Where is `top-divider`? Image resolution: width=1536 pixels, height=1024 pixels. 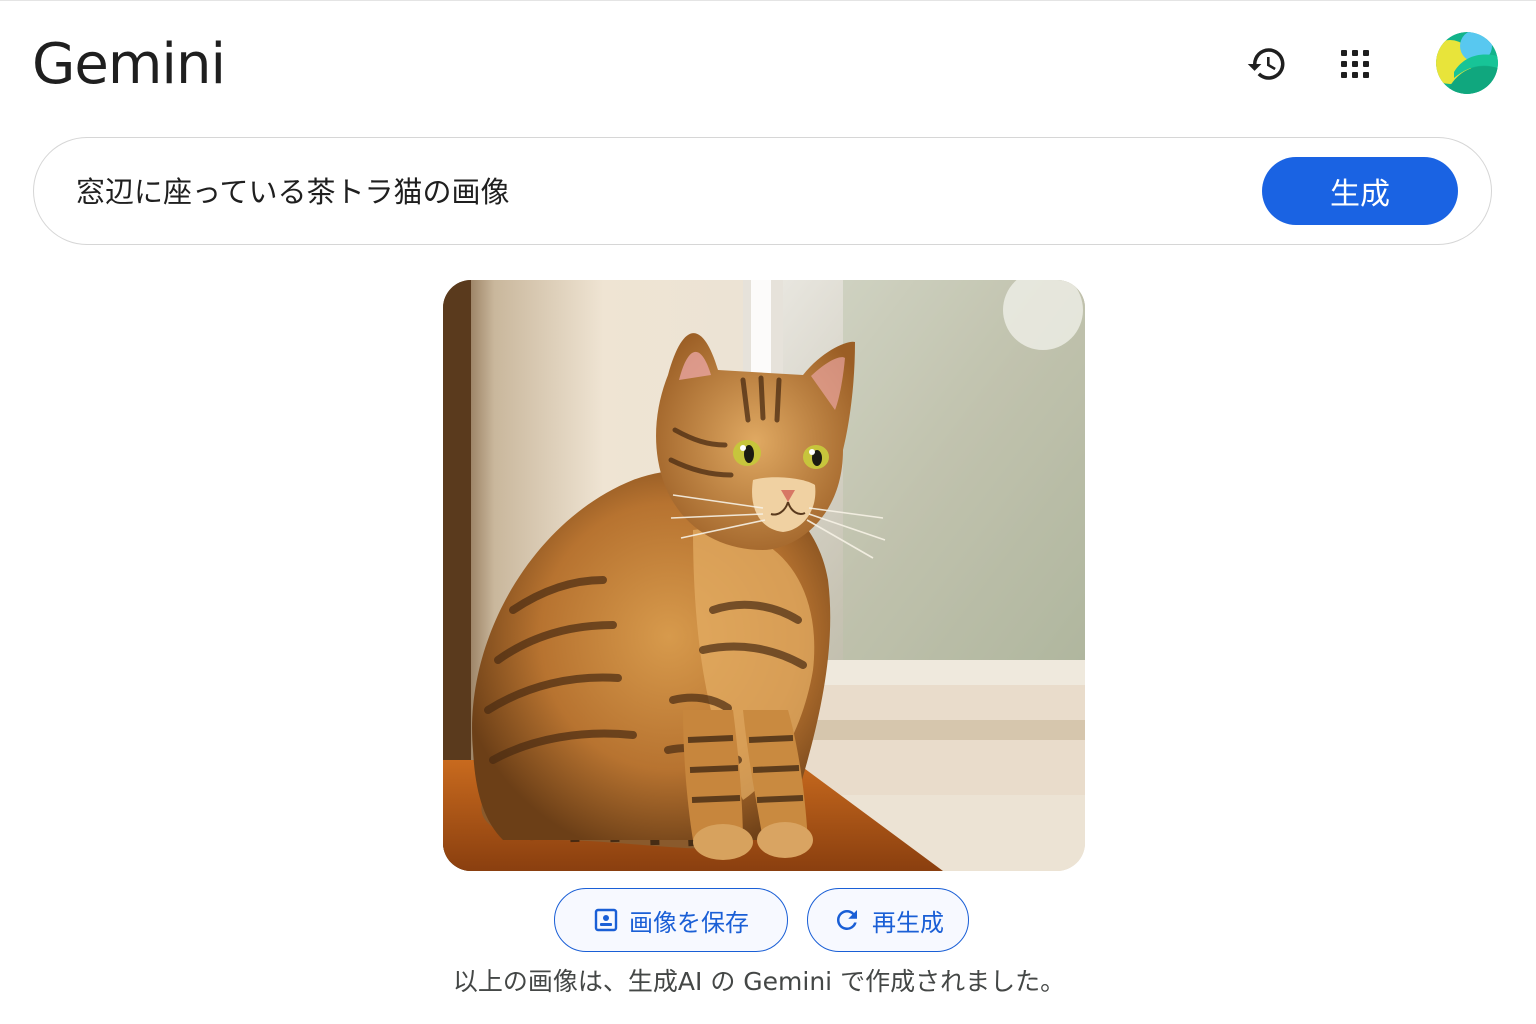 top-divider is located at coordinates (768, 0).